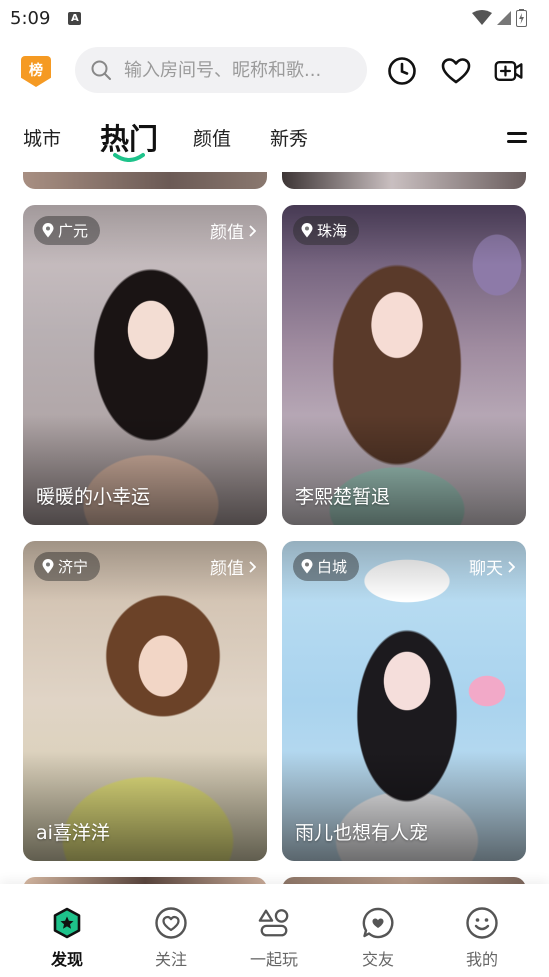  What do you see at coordinates (289, 137) in the screenshot?
I see `tab-newcomers: 新秀` at bounding box center [289, 137].